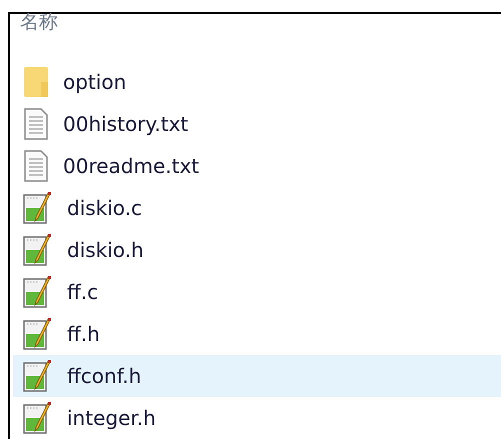  I want to click on file-row: diskio.c, so click(257, 208).